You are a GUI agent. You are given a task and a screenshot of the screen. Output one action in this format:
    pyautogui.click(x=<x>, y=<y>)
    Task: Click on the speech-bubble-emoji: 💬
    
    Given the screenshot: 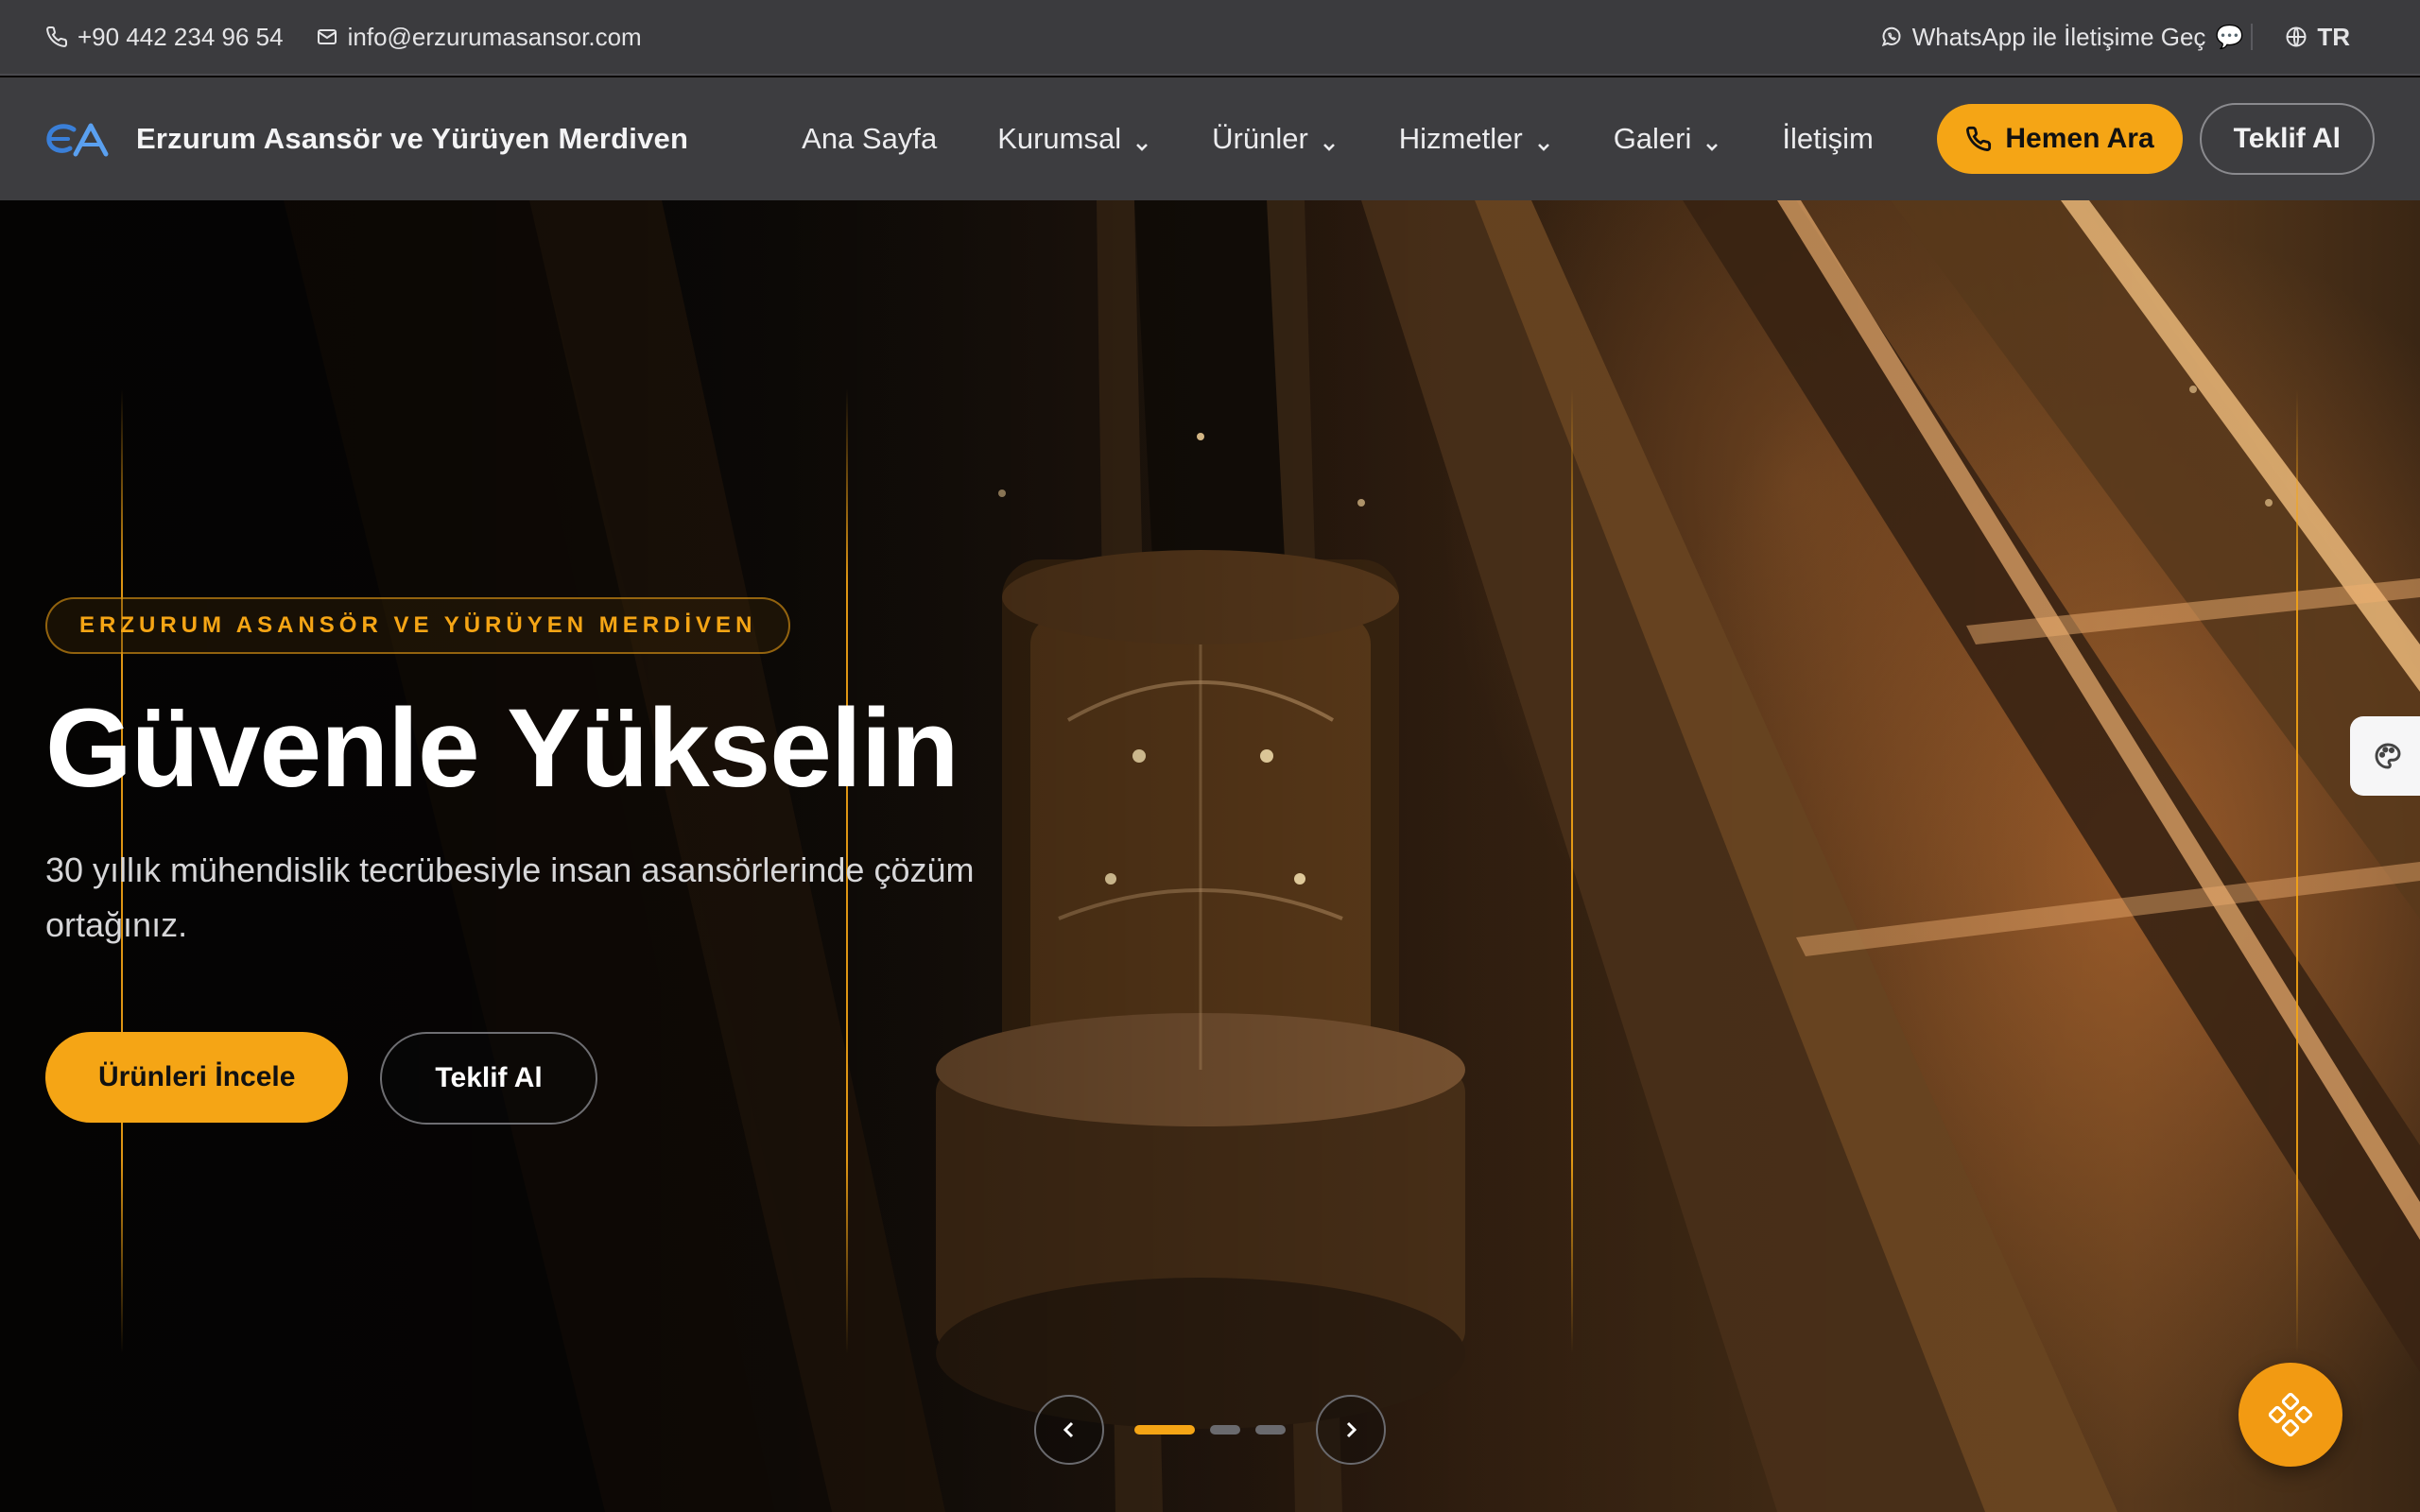 What is the action you would take?
    pyautogui.click(x=2229, y=37)
    